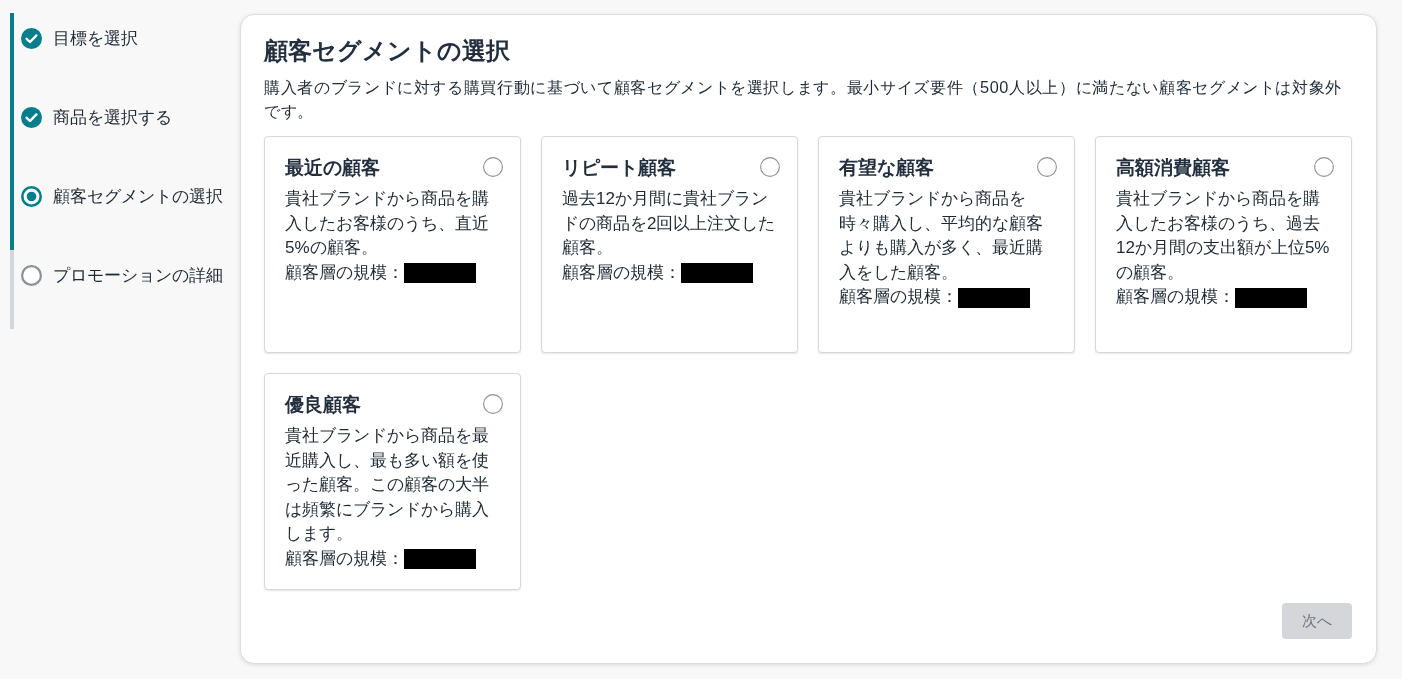 This screenshot has height=679, width=1402. What do you see at coordinates (138, 196) in the screenshot?
I see `step-label: 顧客セグメントの選択` at bounding box center [138, 196].